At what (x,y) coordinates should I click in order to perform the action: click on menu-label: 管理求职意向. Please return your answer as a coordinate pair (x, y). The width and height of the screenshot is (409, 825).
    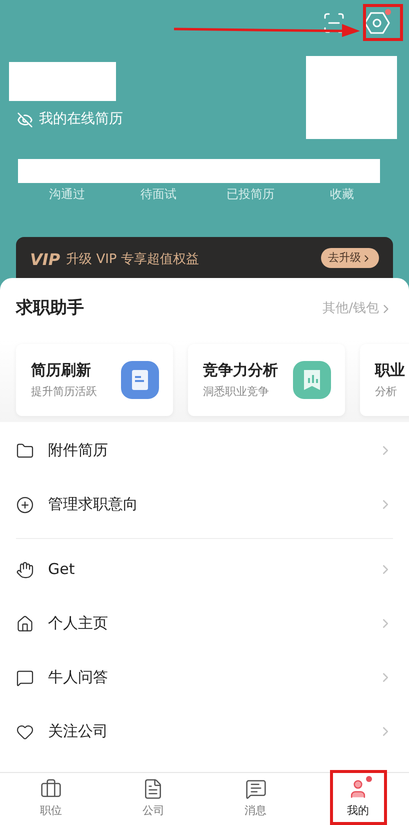
    Looking at the image, I should click on (93, 505).